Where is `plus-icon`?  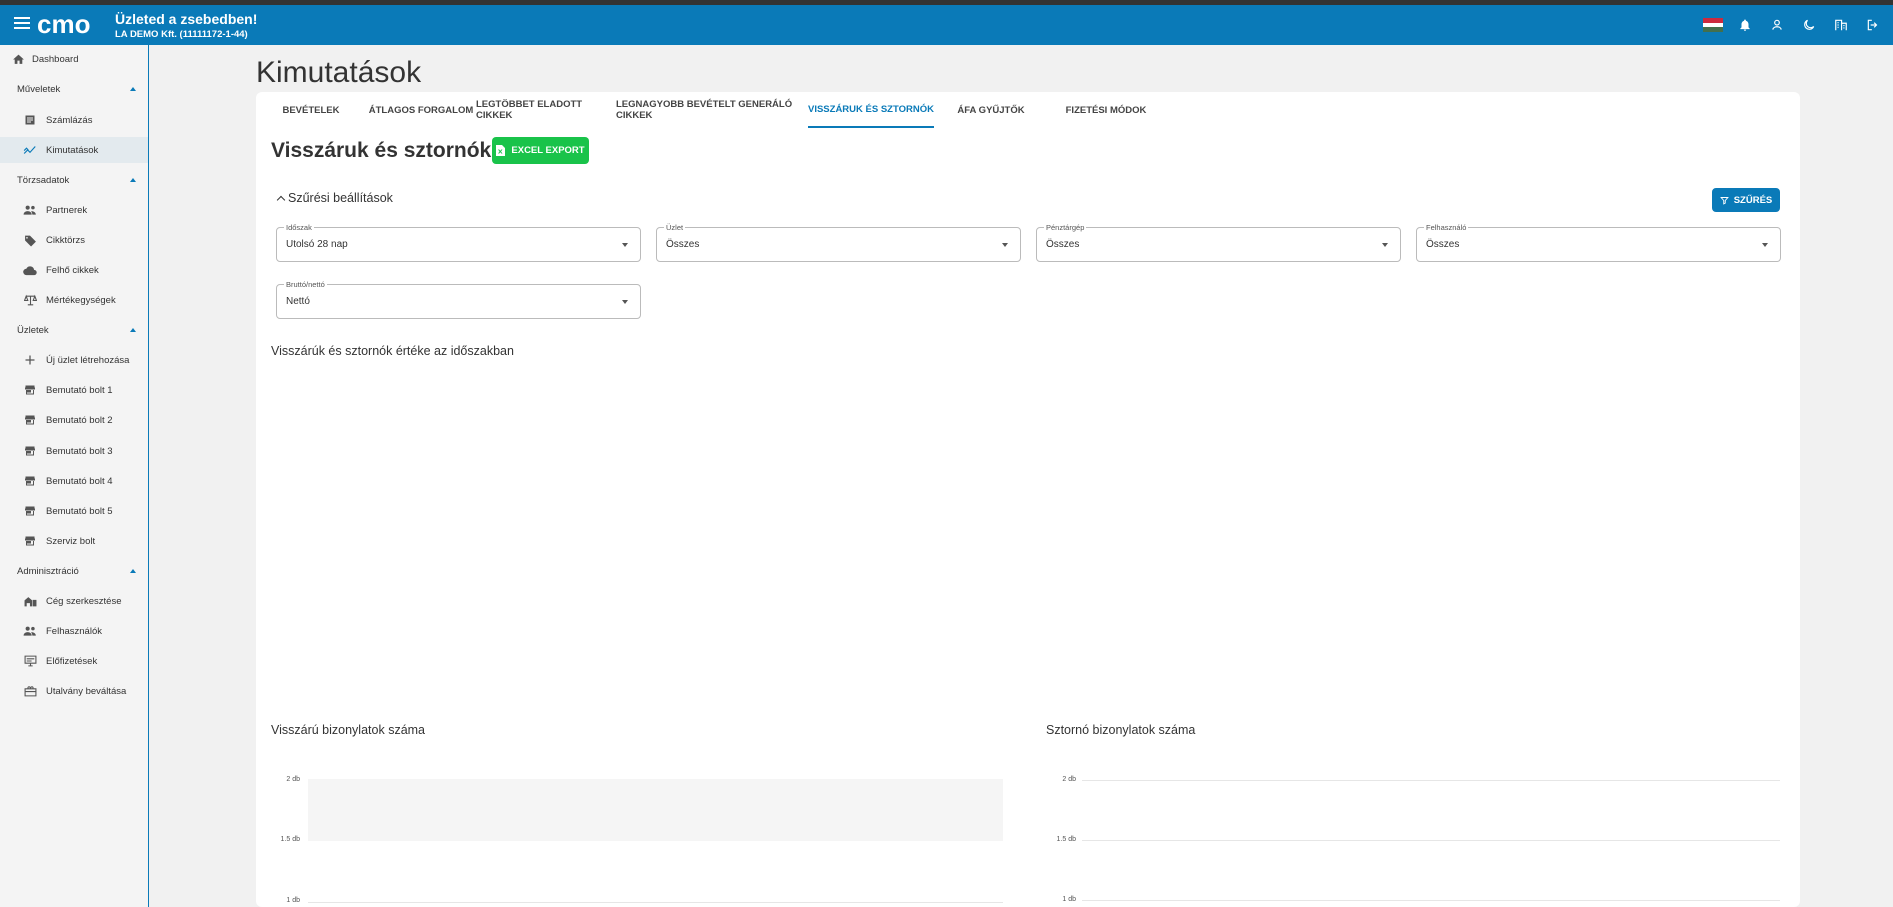 plus-icon is located at coordinates (30, 360).